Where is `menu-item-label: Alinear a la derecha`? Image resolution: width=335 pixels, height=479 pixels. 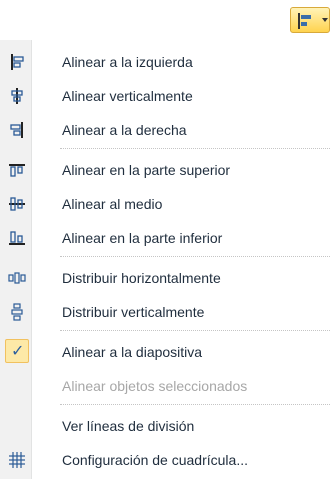 menu-item-label: Alinear a la derecha is located at coordinates (124, 130).